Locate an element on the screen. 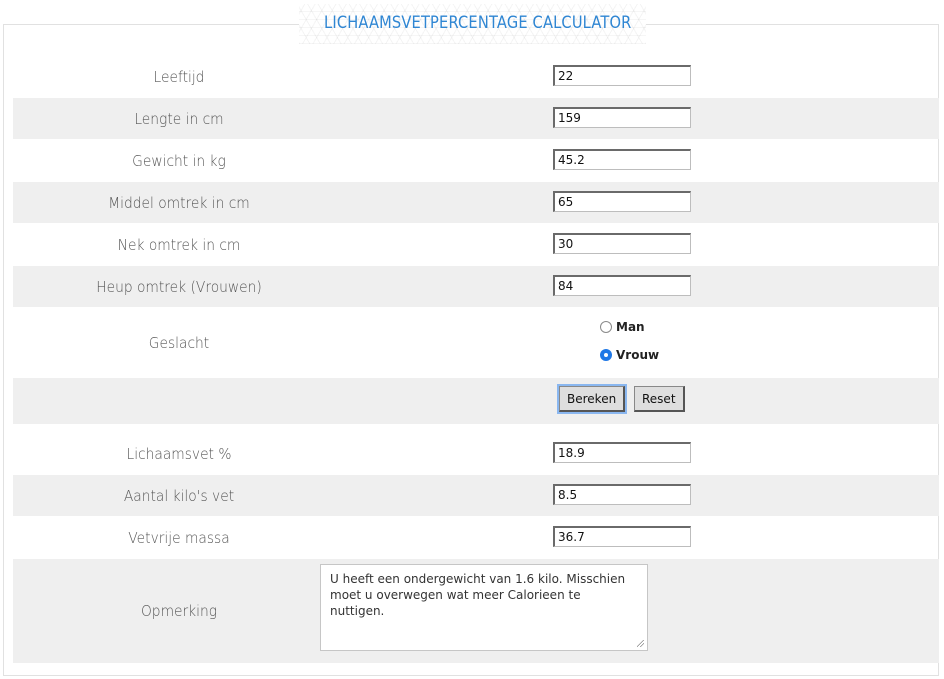 The image size is (944, 679). radio-man is located at coordinates (606, 327).